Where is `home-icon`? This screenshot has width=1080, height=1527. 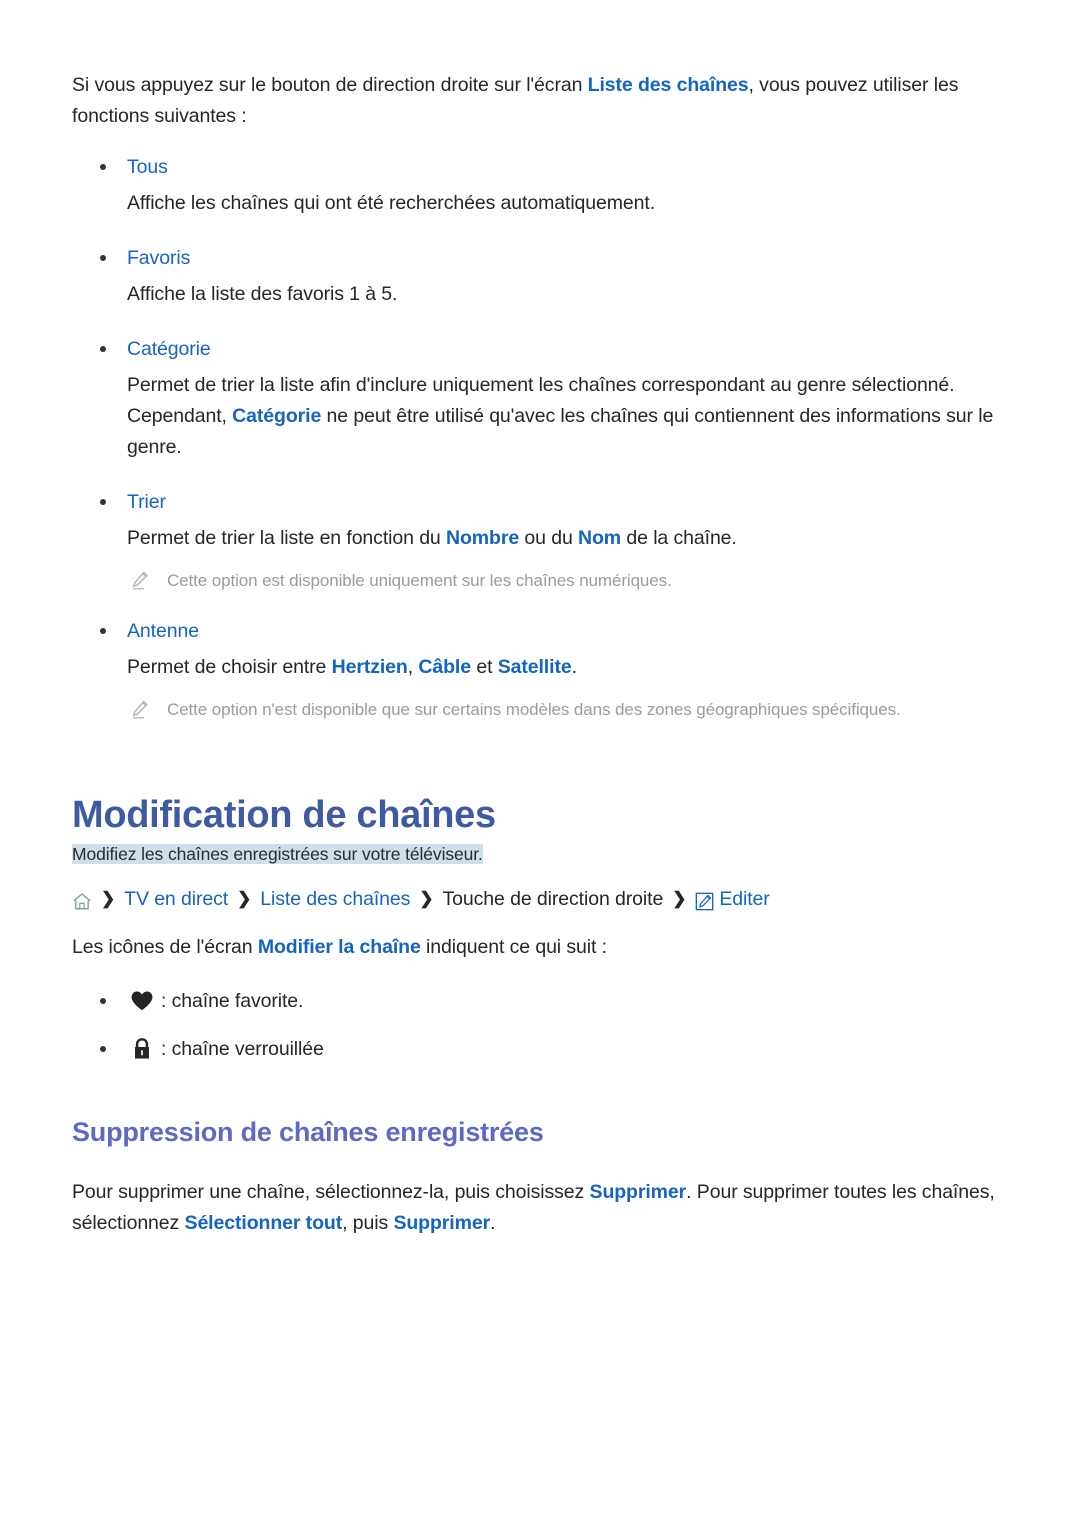 home-icon is located at coordinates (82, 900).